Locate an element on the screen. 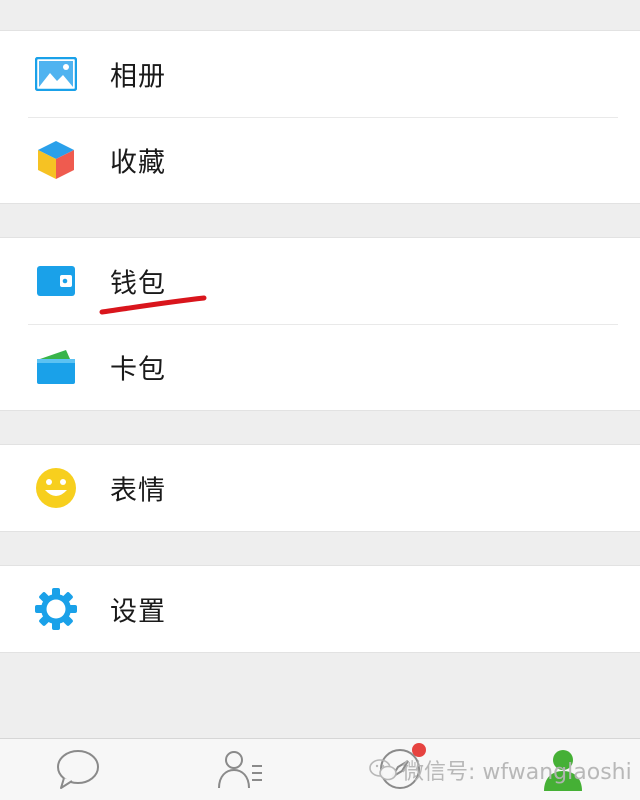  menu-group-4: 设置 is located at coordinates (320, 609).